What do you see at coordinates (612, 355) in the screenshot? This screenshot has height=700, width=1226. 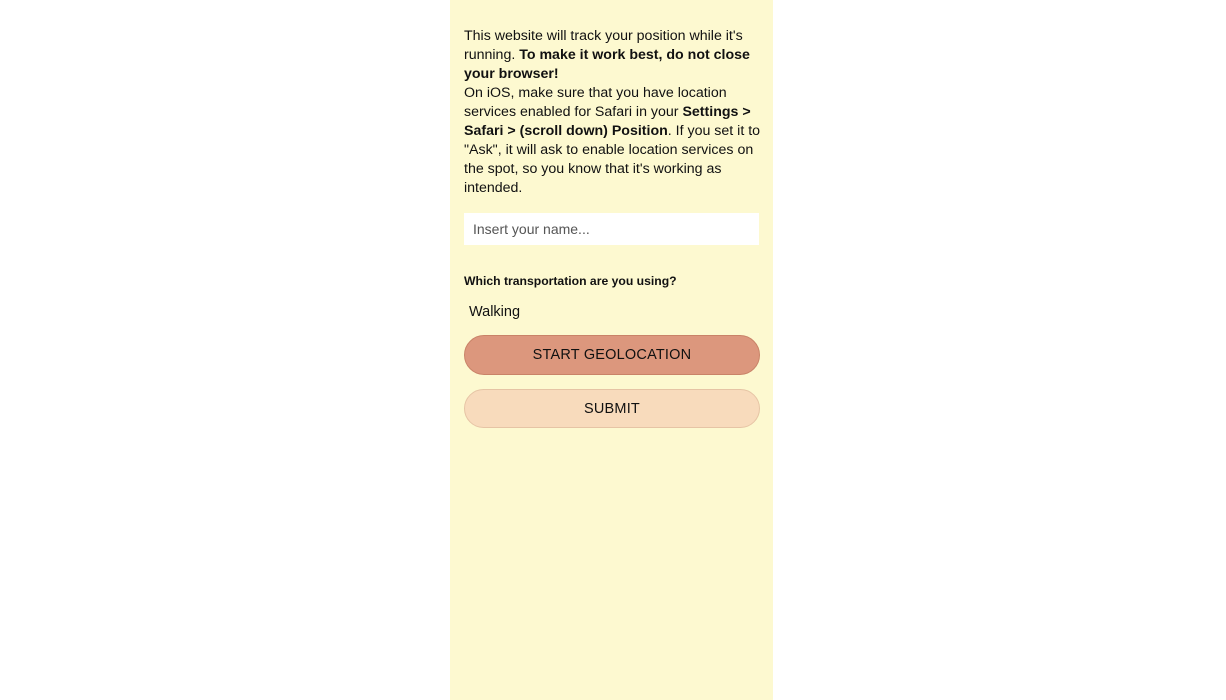 I see `start-geolocation-button: START GEOLOCATION` at bounding box center [612, 355].